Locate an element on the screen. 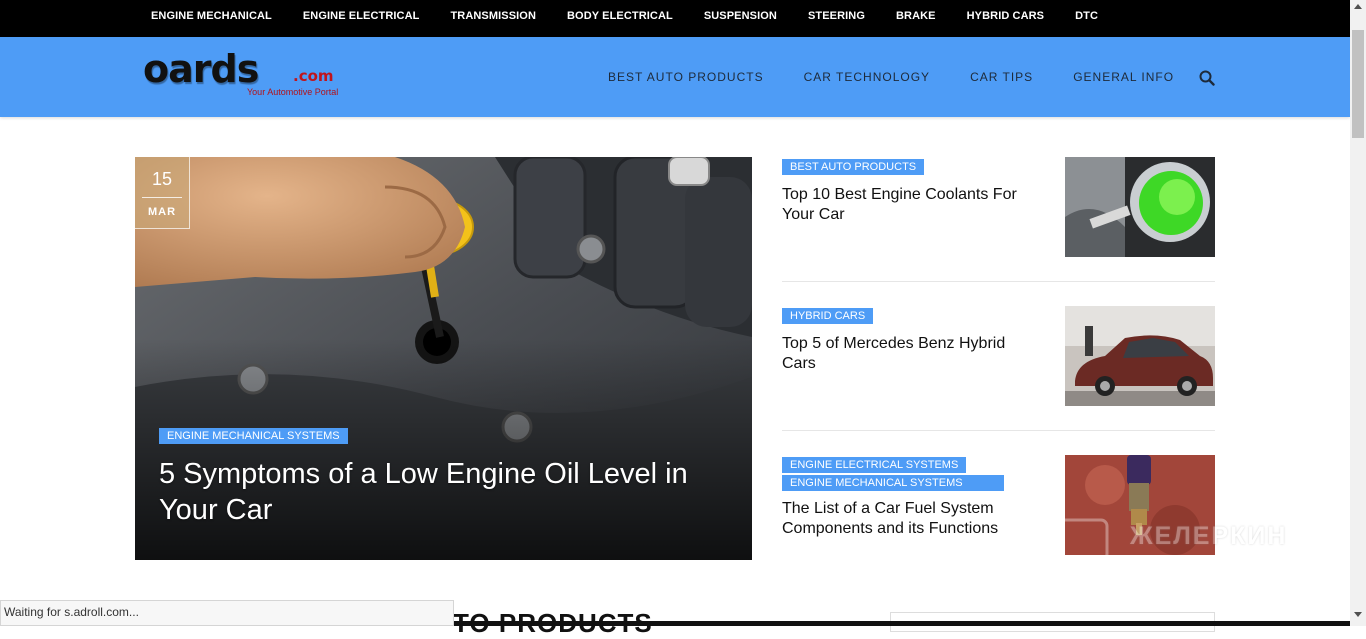 This screenshot has width=1366, height=639. page-scrollbar is located at coordinates (1358, 313).